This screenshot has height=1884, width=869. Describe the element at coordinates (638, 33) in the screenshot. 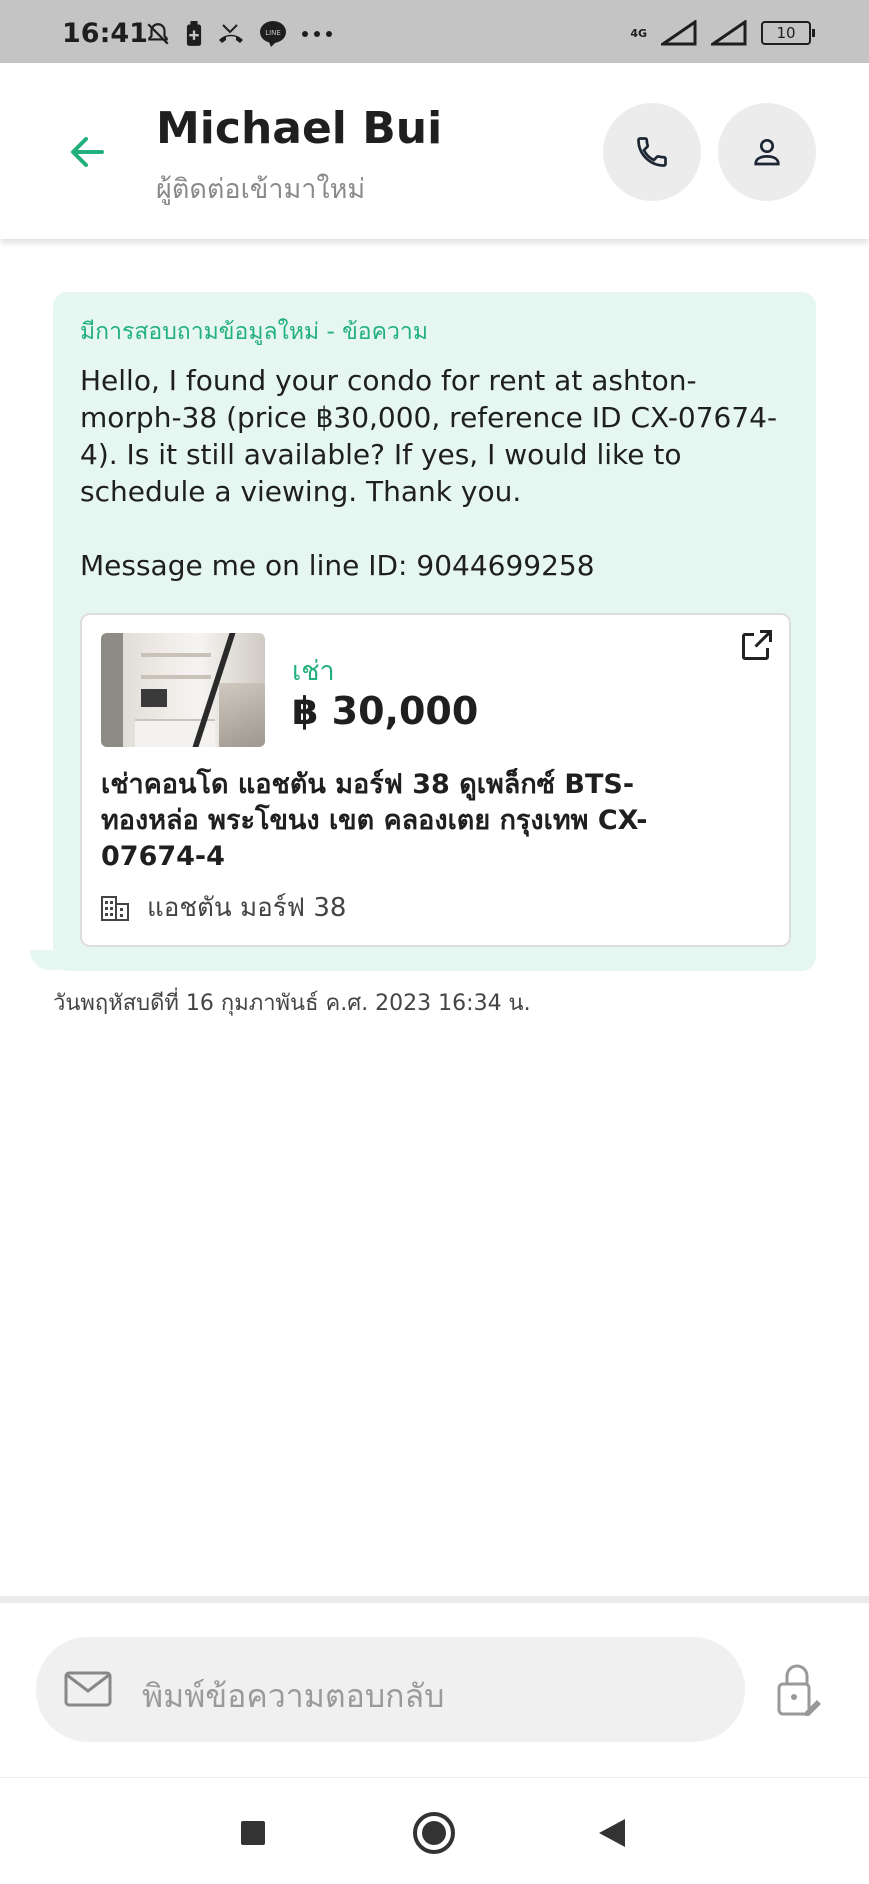

I see `network-type: 4G` at that location.